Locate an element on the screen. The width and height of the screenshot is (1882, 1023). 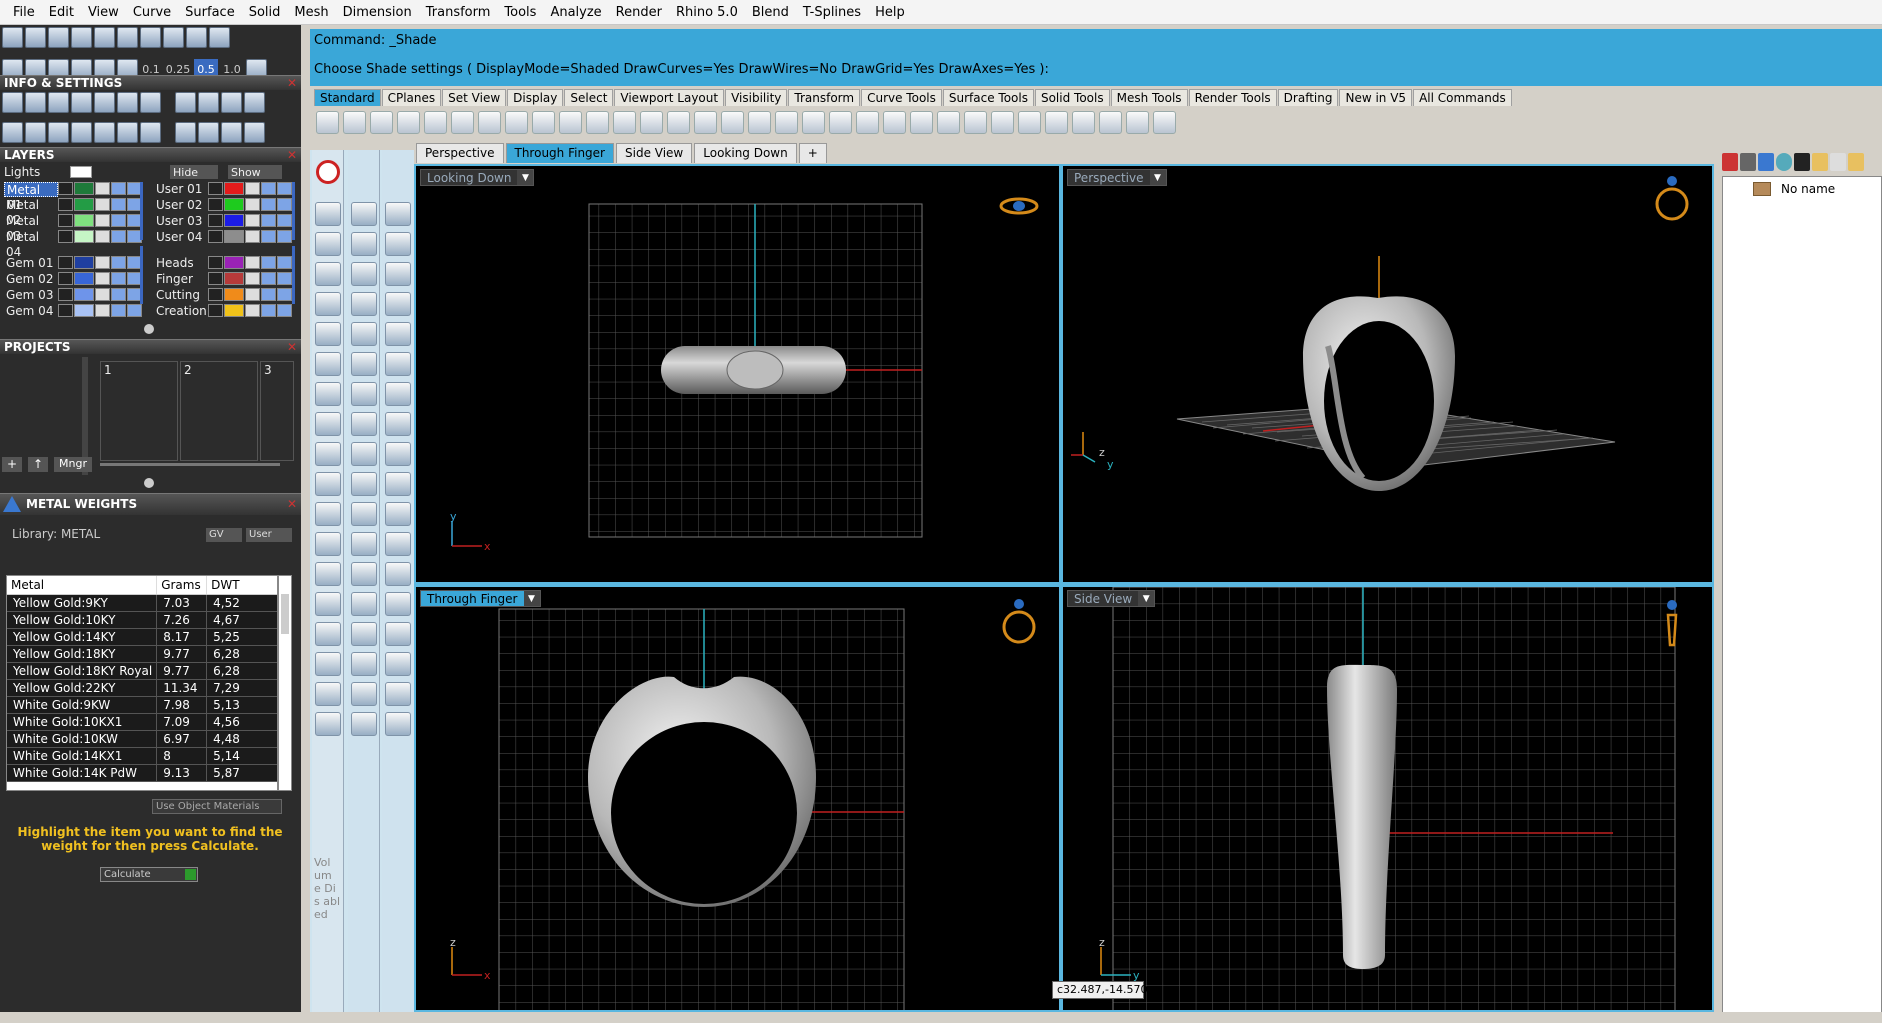
project-slot-2: 2 is located at coordinates (219, 411).